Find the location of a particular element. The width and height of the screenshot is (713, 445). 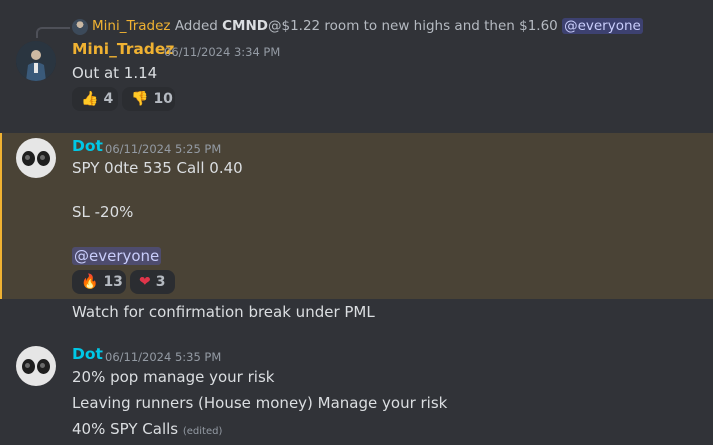

message-mention-line: @everyone is located at coordinates (117, 256).